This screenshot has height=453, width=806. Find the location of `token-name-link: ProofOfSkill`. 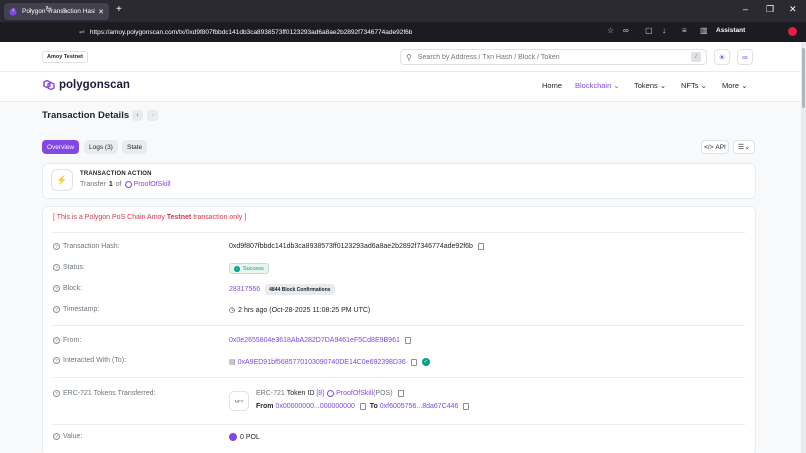

token-name-link: ProofOfSkill is located at coordinates (354, 393).